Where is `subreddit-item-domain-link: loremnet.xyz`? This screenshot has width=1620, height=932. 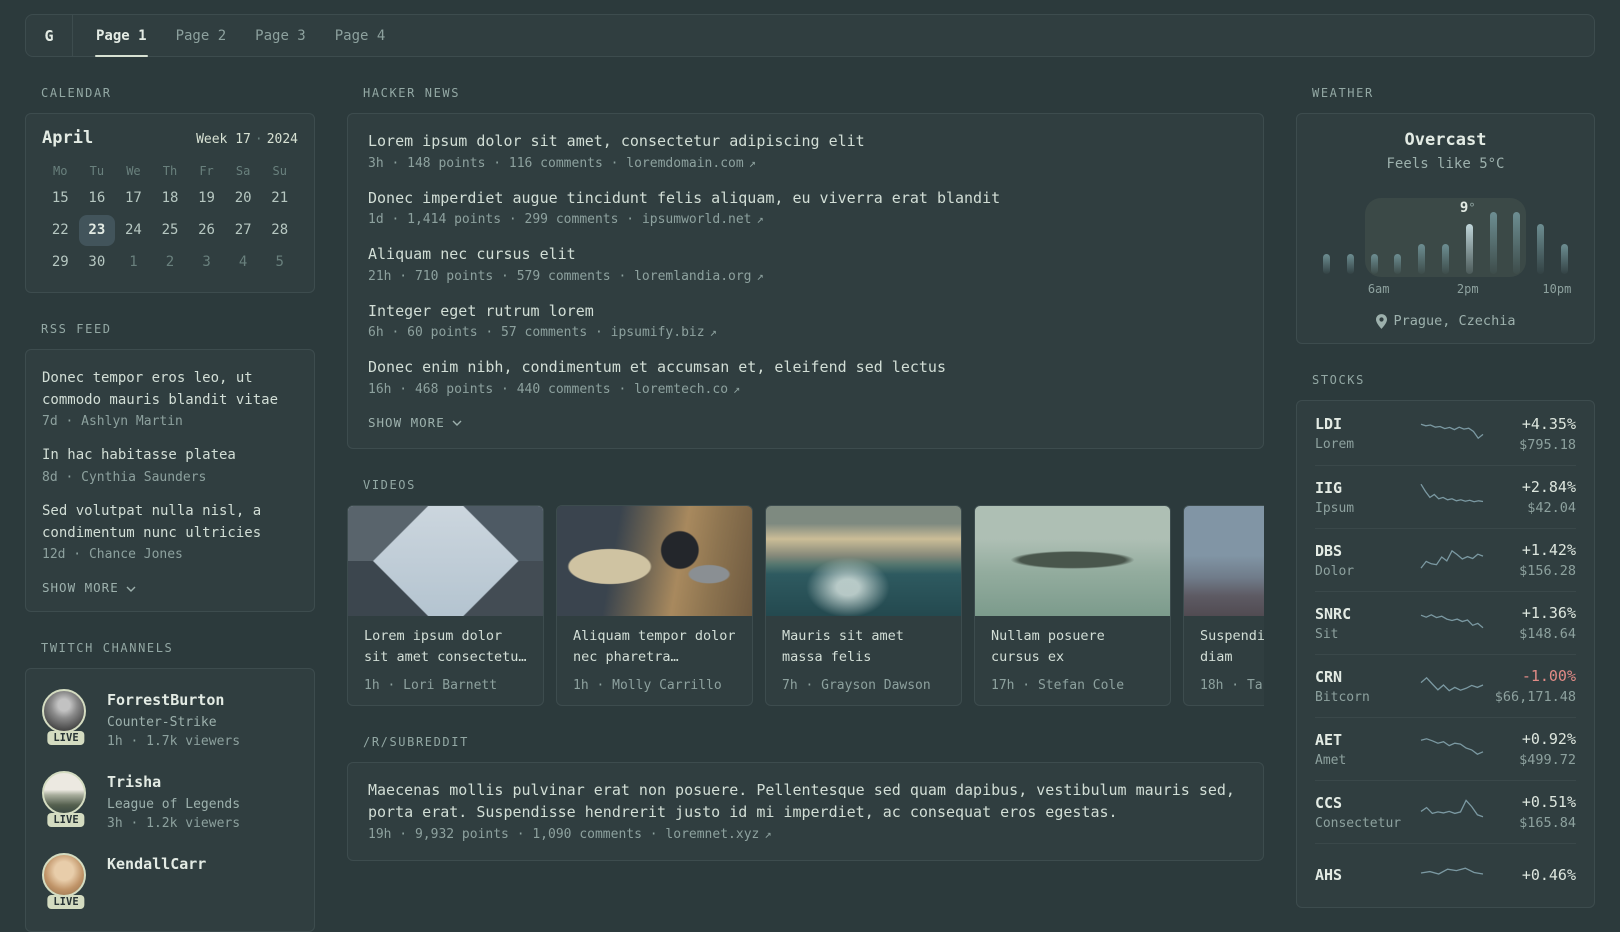 subreddit-item-domain-link: loremnet.xyz is located at coordinates (712, 834).